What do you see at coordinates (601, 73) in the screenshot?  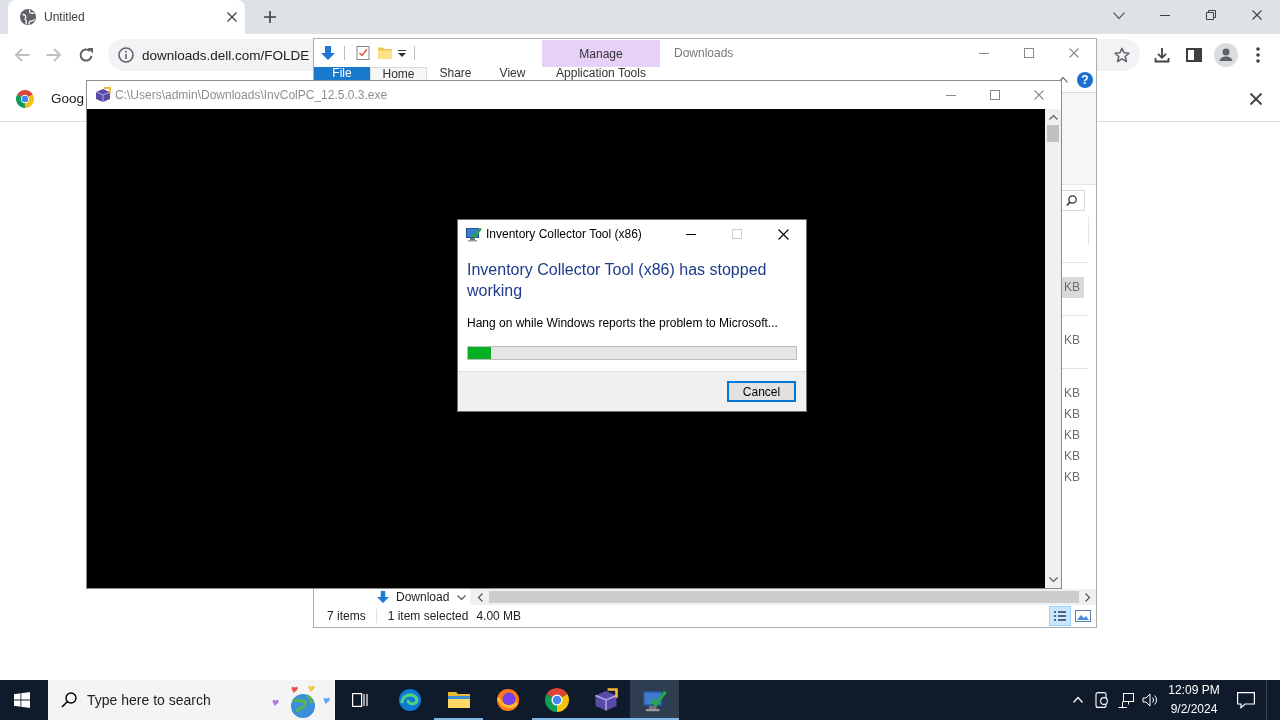 I see `ribbon-tab: Application Tools` at bounding box center [601, 73].